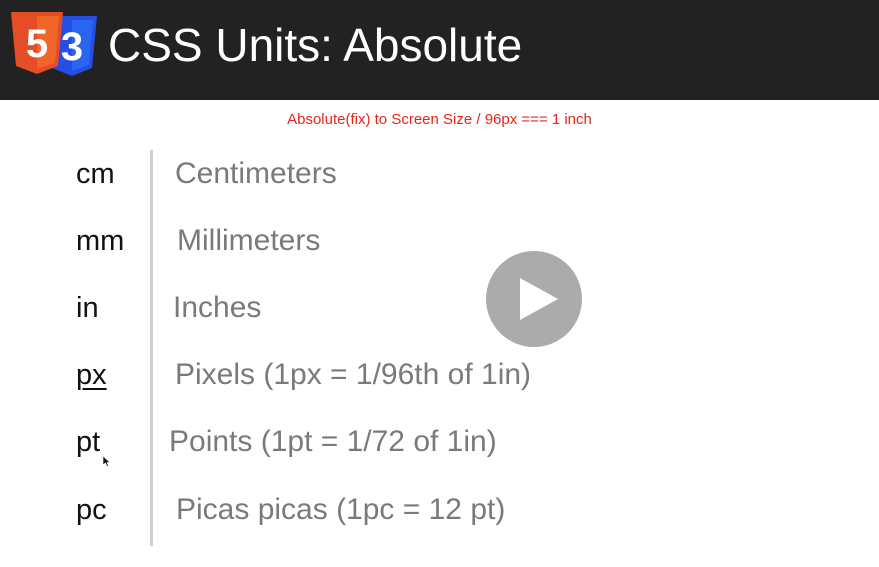 This screenshot has width=879, height=567. What do you see at coordinates (88, 442) in the screenshot?
I see `unit-name: pt` at bounding box center [88, 442].